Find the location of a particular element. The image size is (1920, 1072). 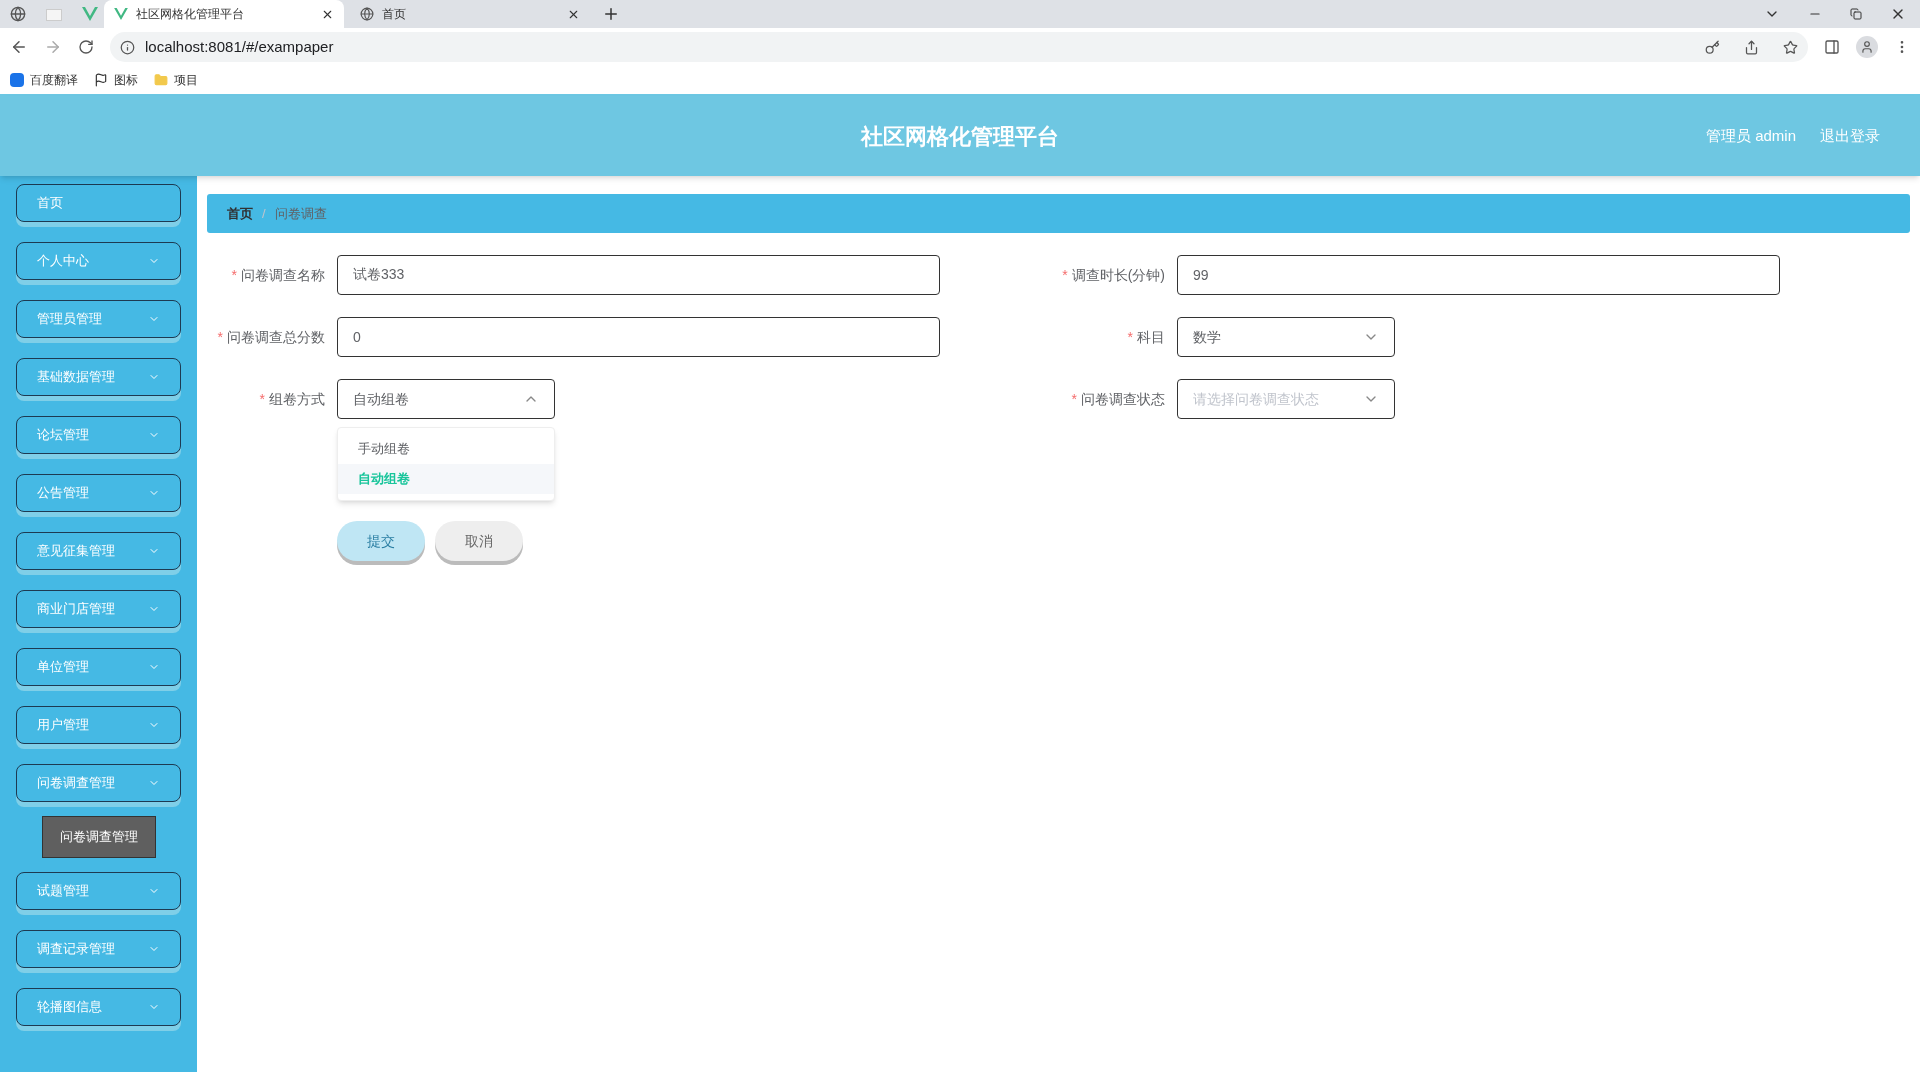

text-input: 0 is located at coordinates (638, 337).